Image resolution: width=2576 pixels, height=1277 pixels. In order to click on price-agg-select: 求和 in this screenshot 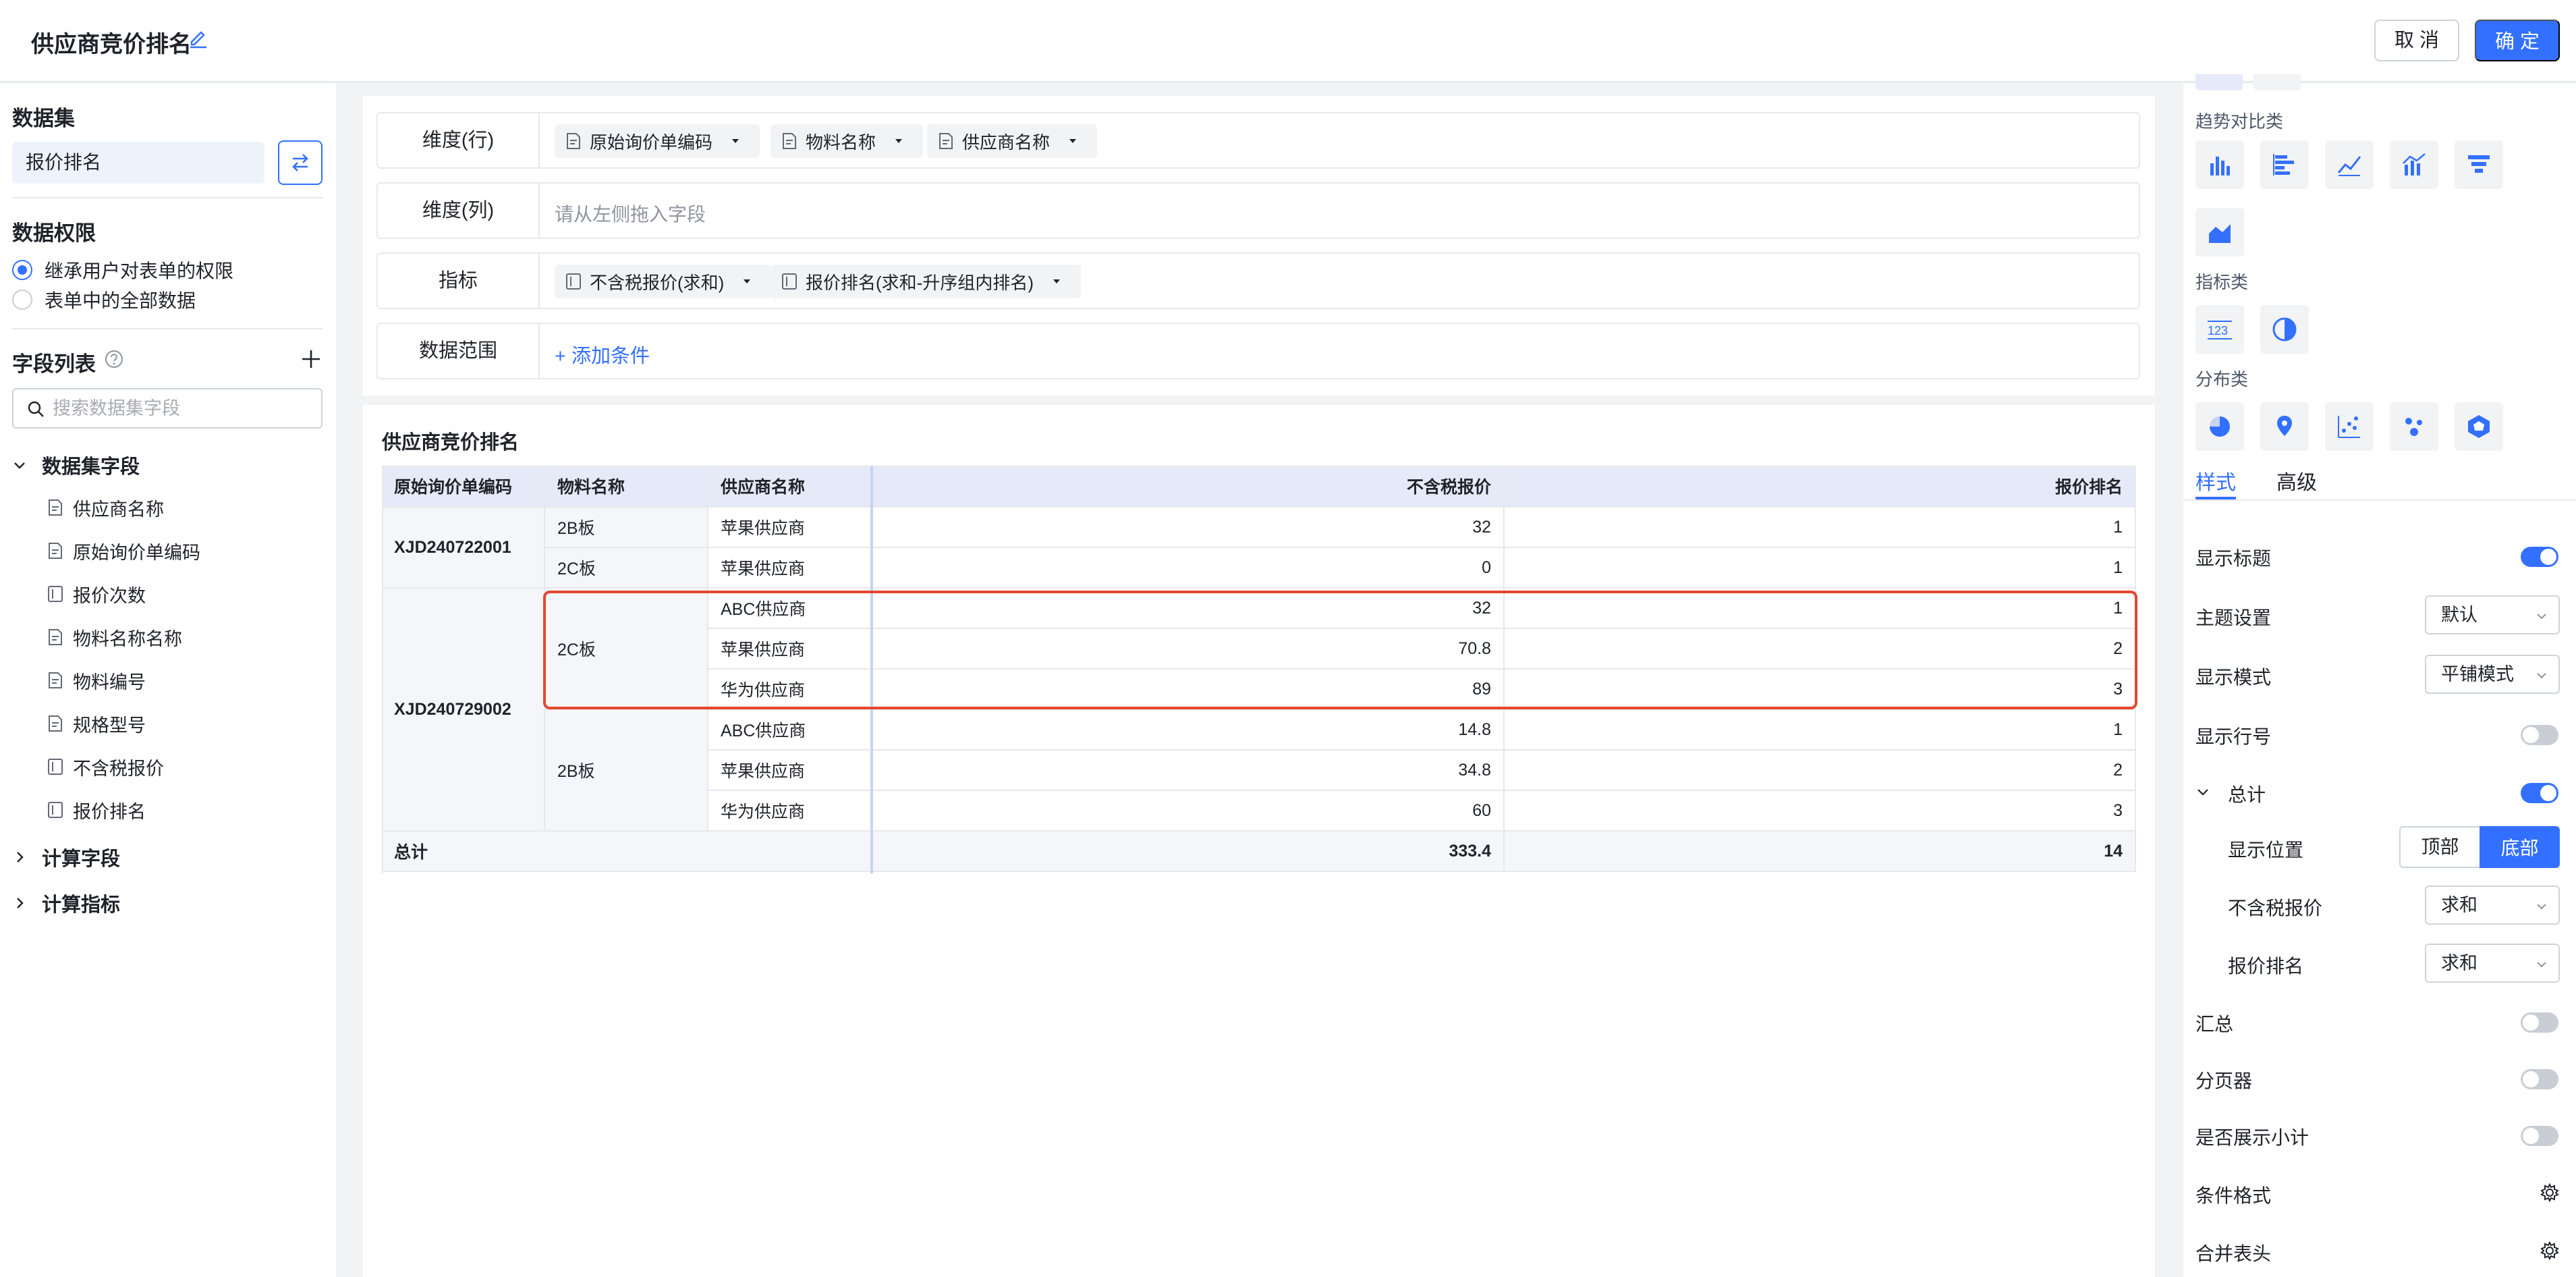, I will do `click(2492, 906)`.